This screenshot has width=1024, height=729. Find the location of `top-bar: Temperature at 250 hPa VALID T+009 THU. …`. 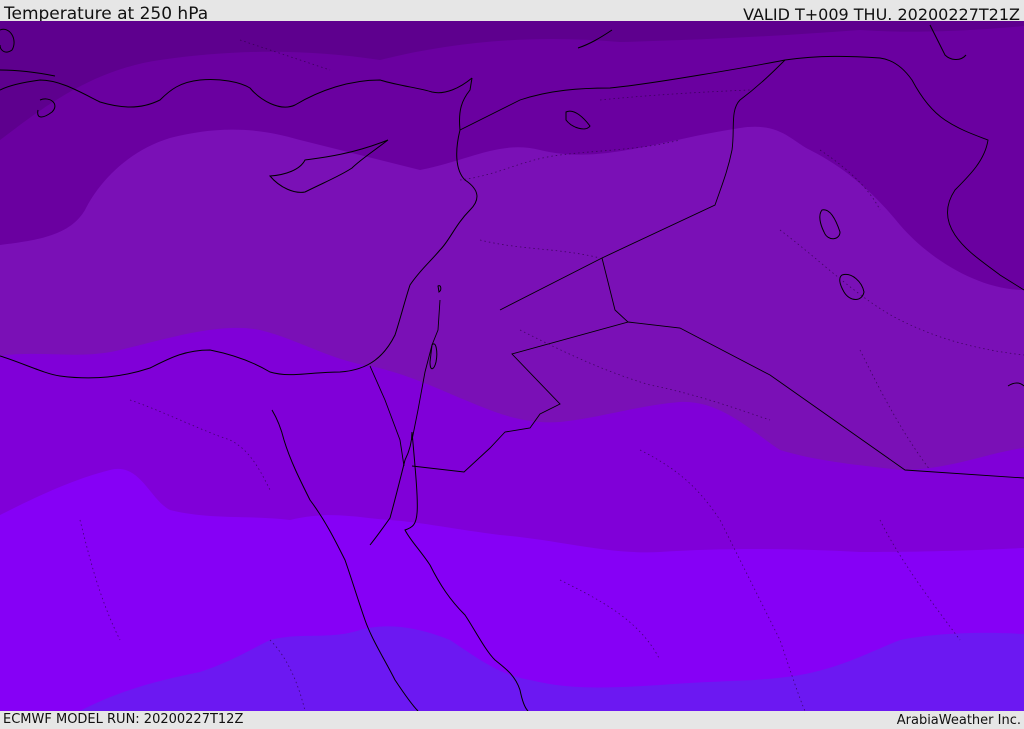

top-bar: Temperature at 250 hPa VALID T+009 THU. … is located at coordinates (512, 12).